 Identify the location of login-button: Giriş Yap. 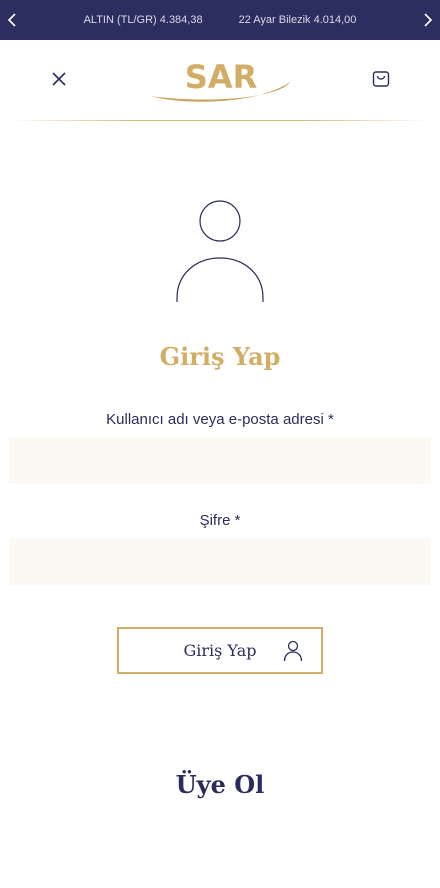
(220, 650).